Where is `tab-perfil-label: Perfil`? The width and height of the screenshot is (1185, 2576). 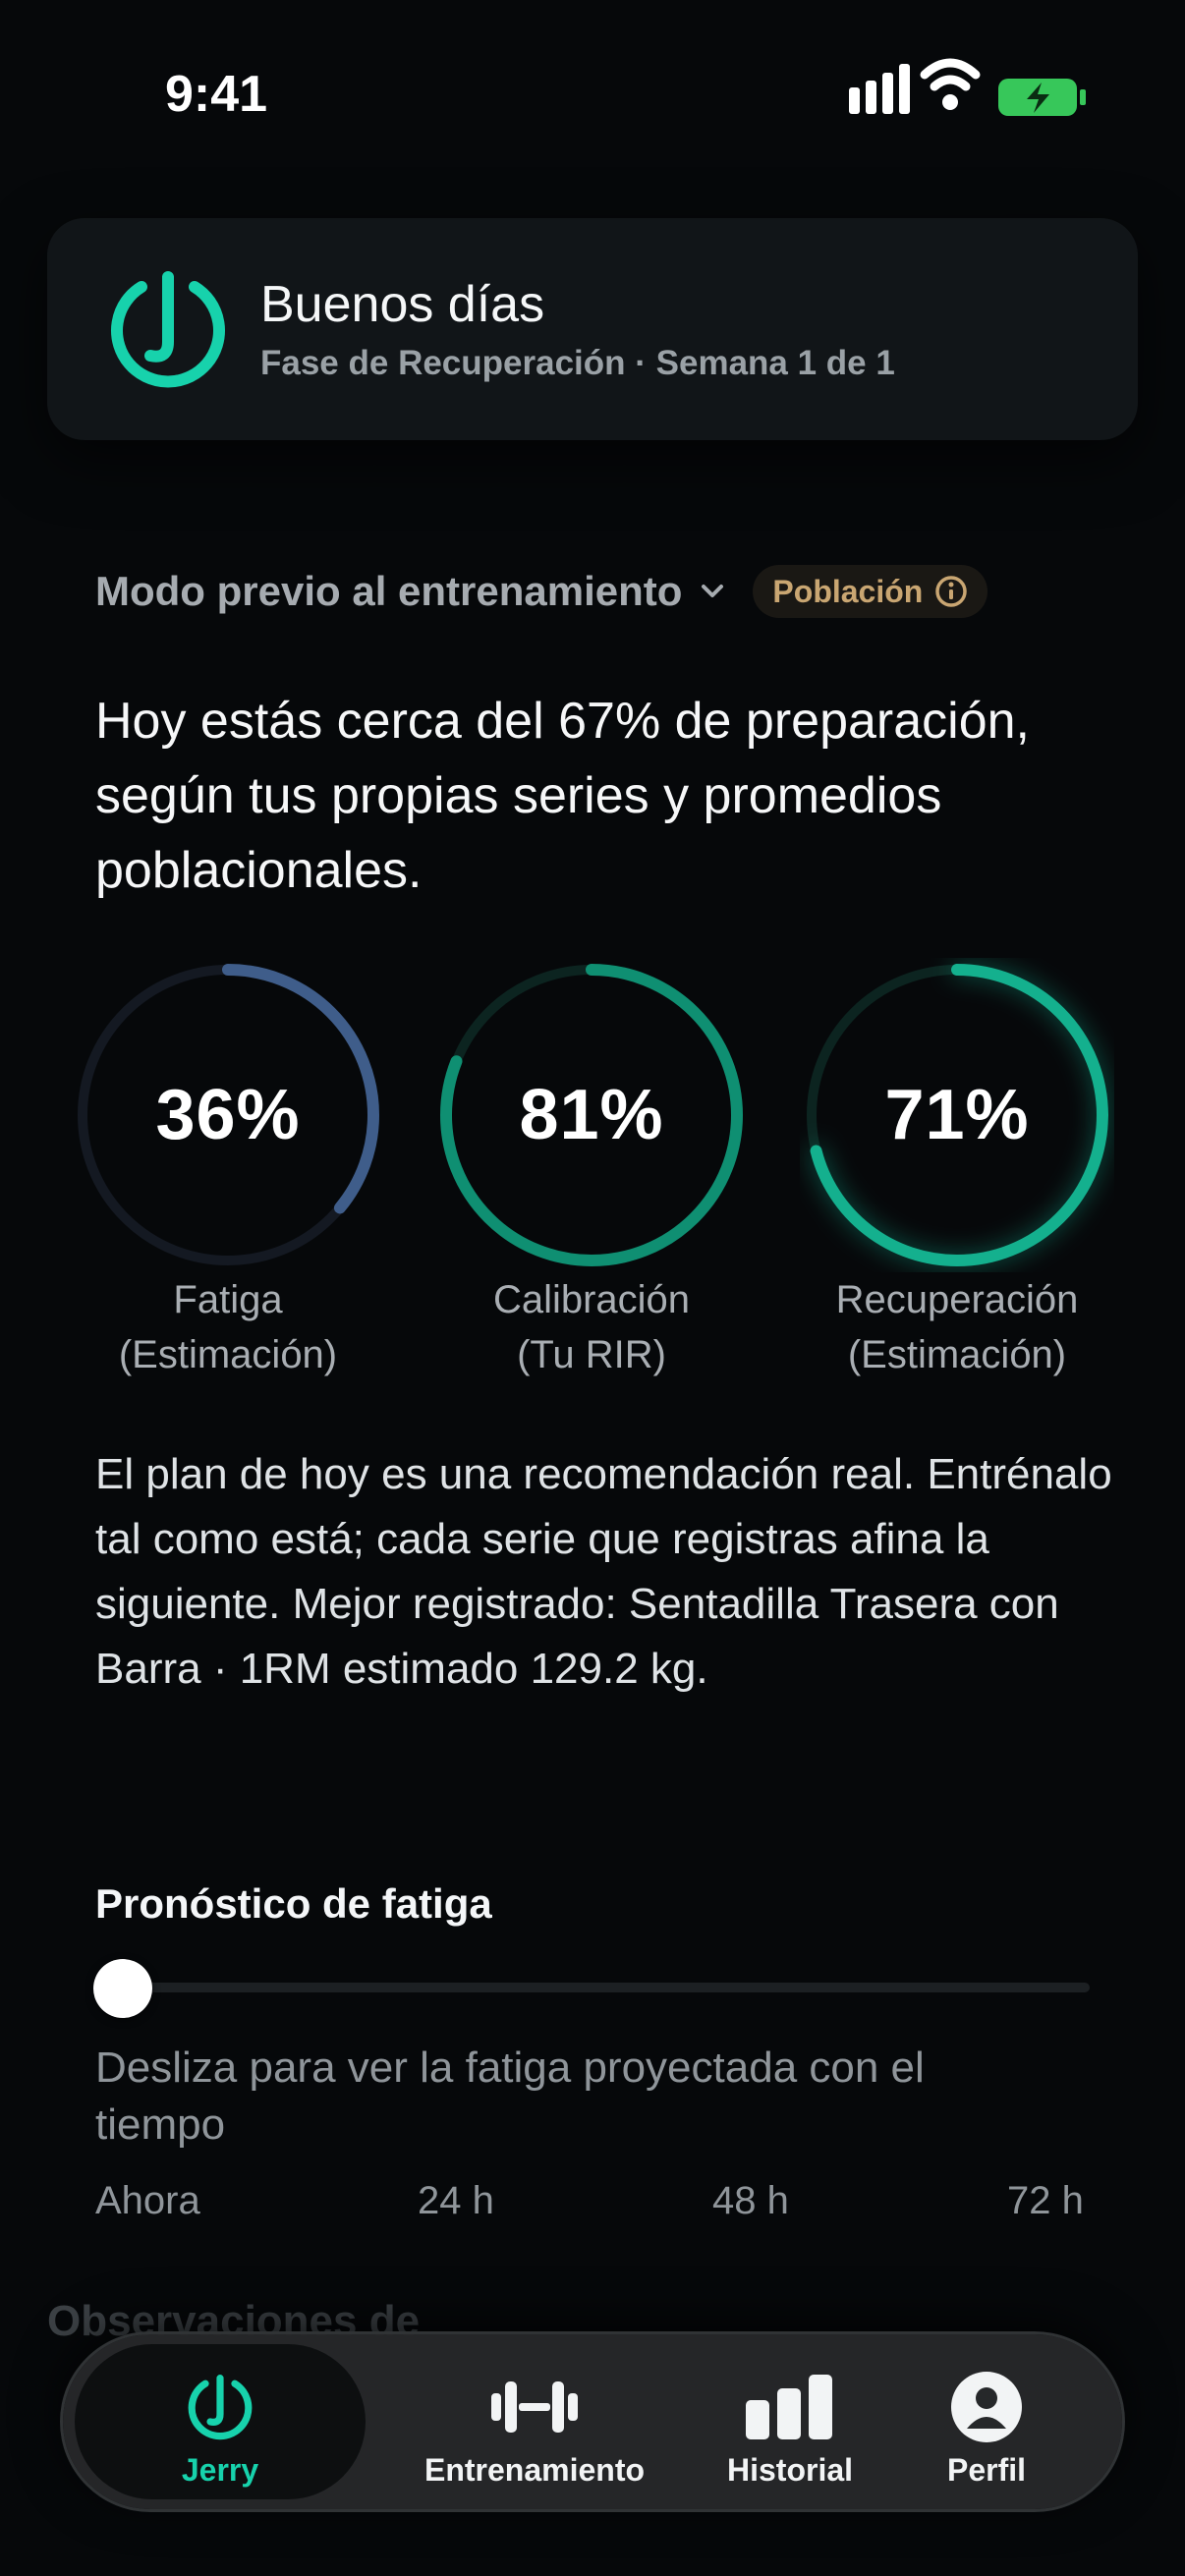
tab-perfil-label: Perfil is located at coordinates (987, 2470).